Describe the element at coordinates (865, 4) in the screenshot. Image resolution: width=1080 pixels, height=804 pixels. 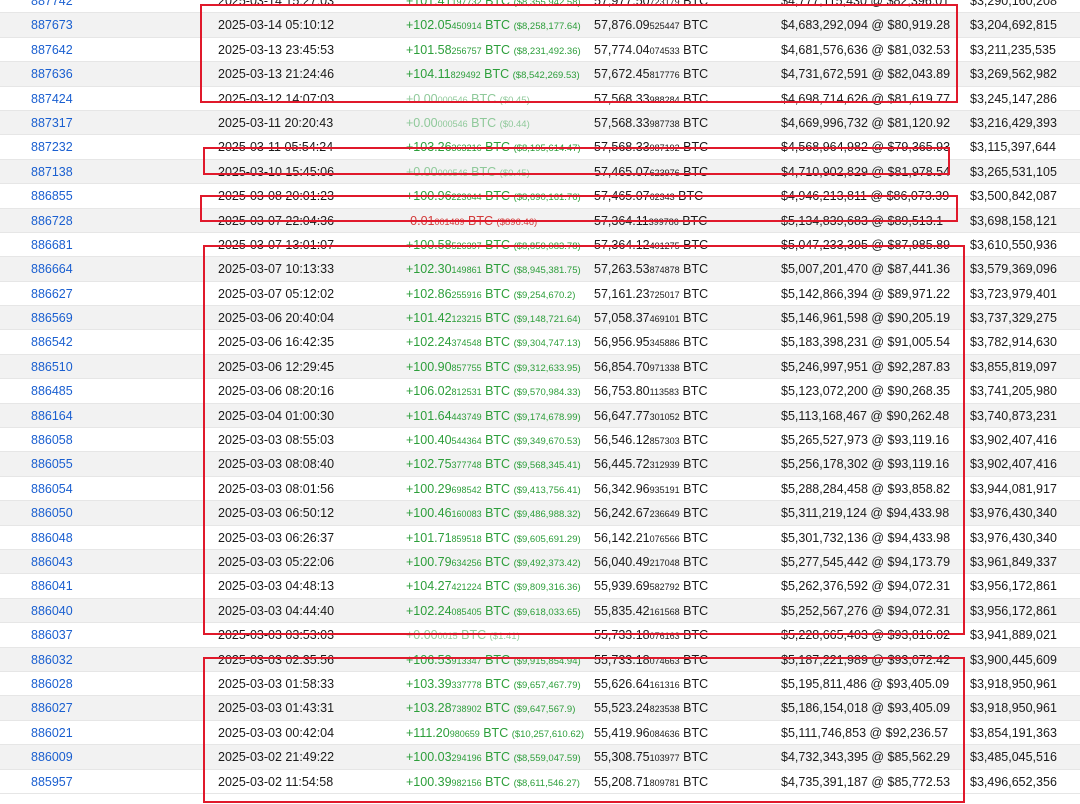
I see `usd-balance-at-price: $4,777,115,430 @ $82,396.01` at that location.